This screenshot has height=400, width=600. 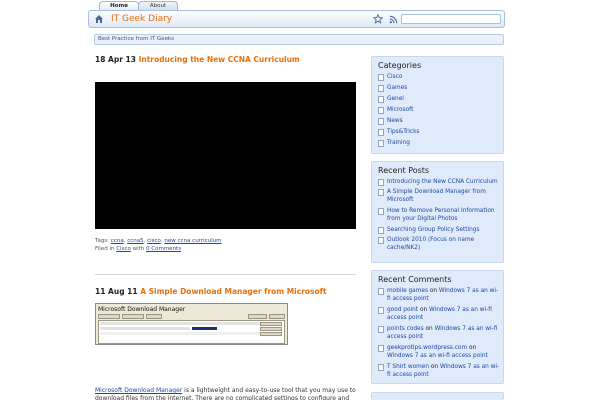 What do you see at coordinates (442, 183) in the screenshot?
I see `recent-post-link: Introducing the New CCNA Curriculum` at bounding box center [442, 183].